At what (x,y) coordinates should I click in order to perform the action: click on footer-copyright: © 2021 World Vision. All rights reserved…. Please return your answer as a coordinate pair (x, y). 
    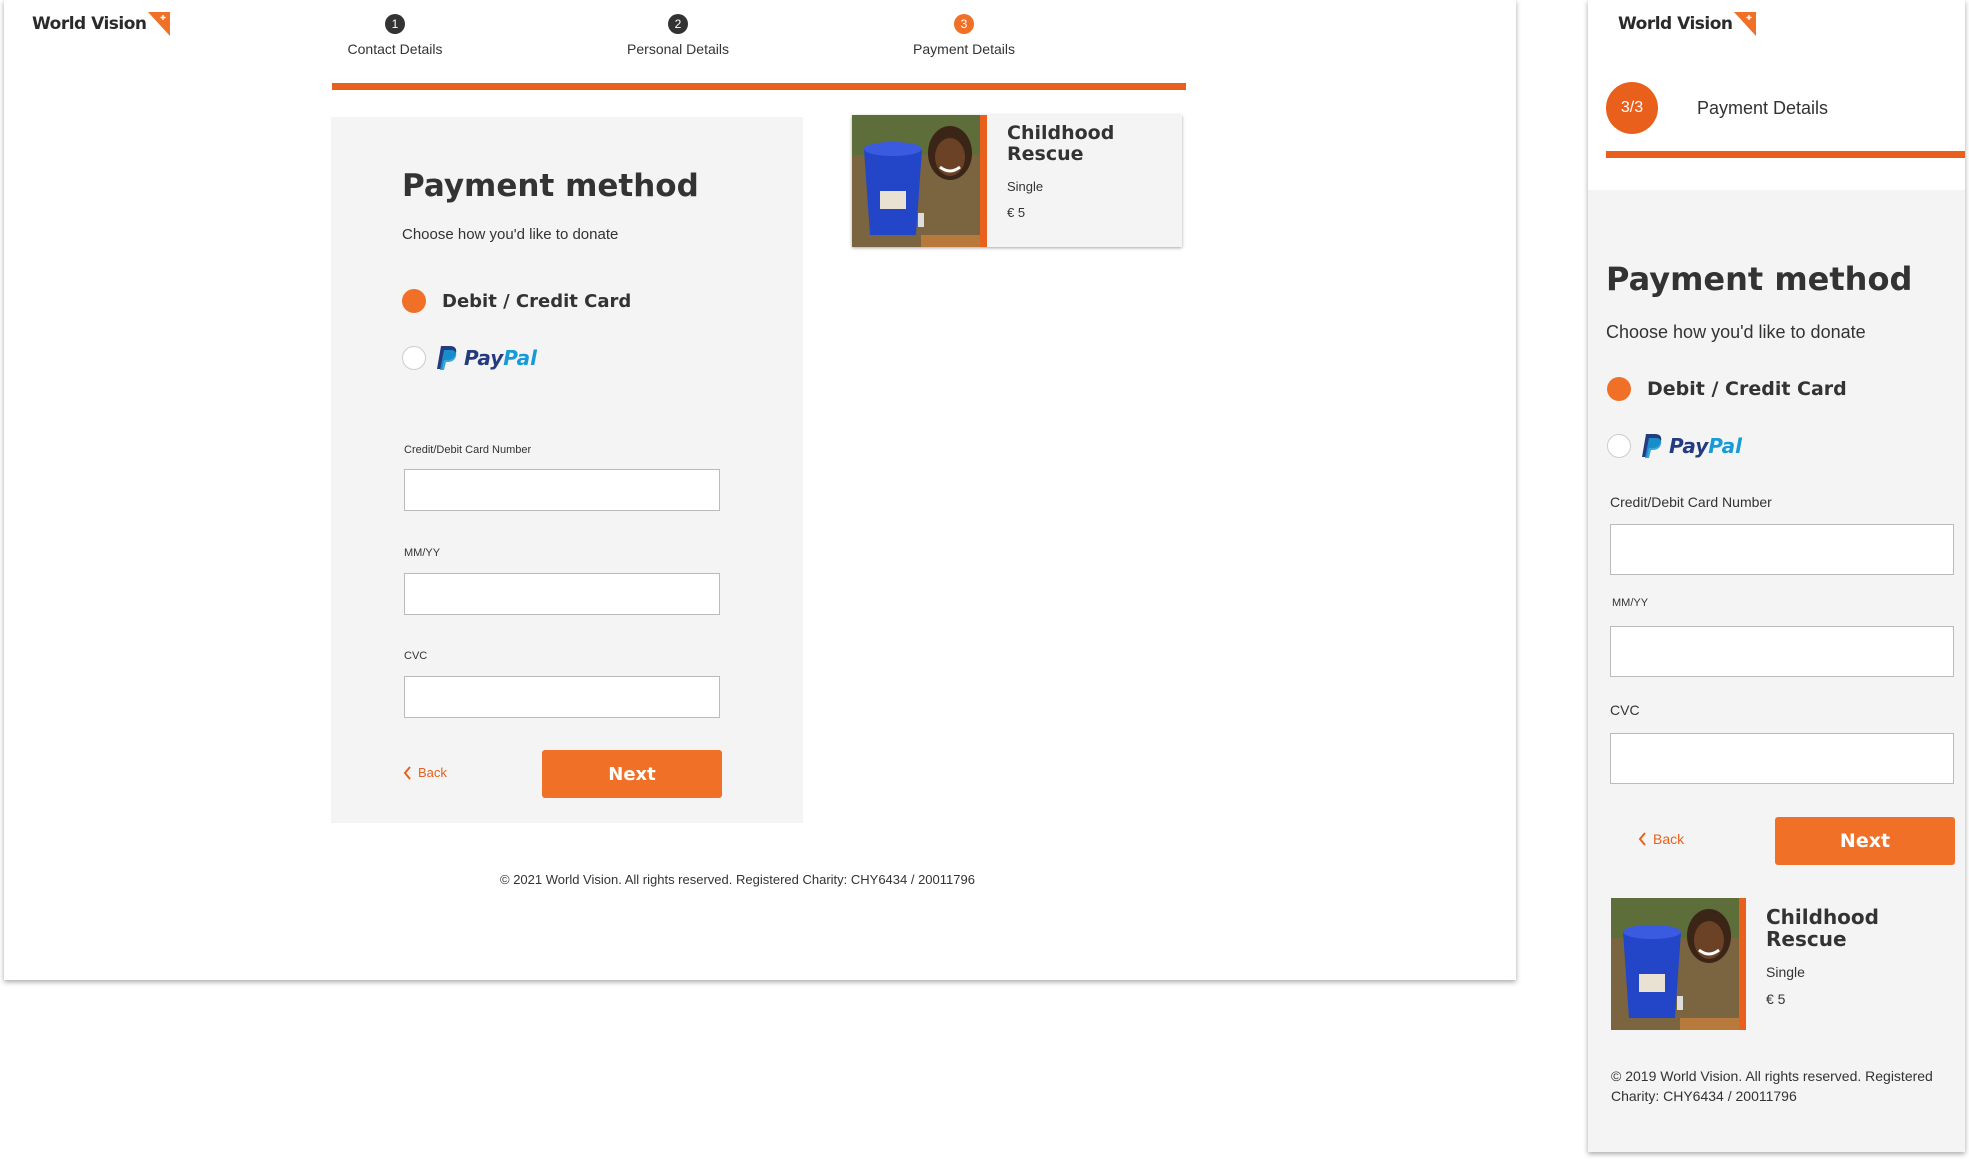
    Looking at the image, I should click on (737, 879).